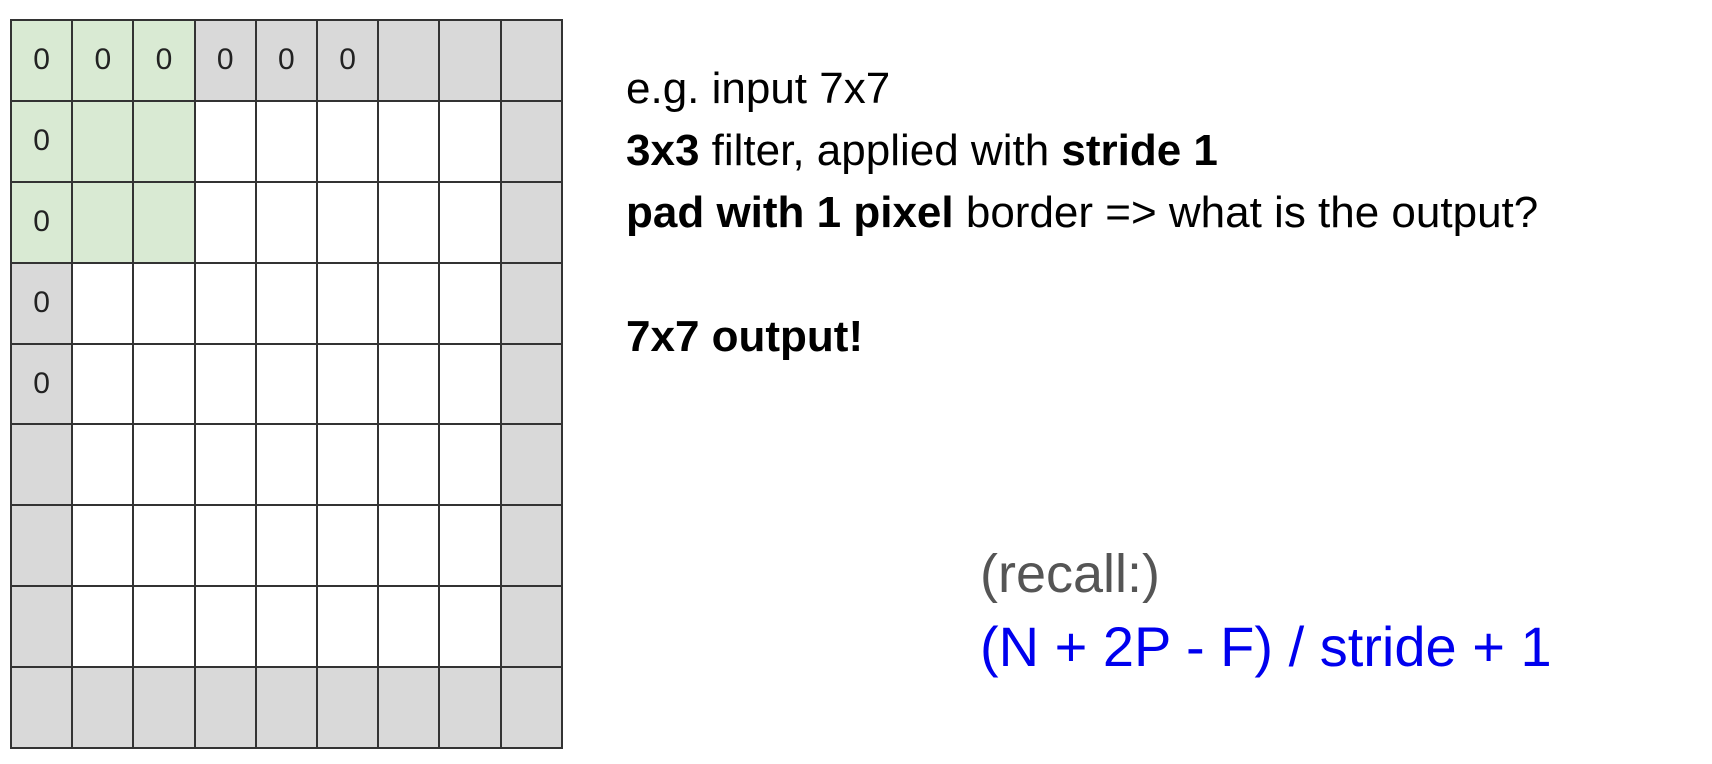 The height and width of the screenshot is (764, 1712). I want to click on filter-stride-line: 3x3 filter, applied with stride 1, so click(1082, 151).